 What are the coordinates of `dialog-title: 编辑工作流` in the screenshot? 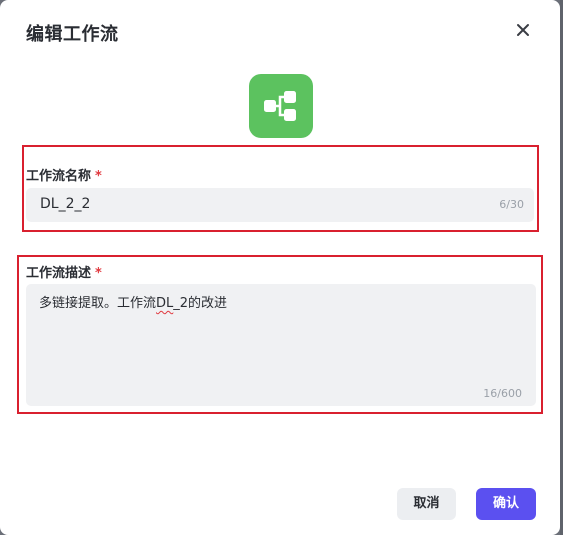 It's located at (72, 34).